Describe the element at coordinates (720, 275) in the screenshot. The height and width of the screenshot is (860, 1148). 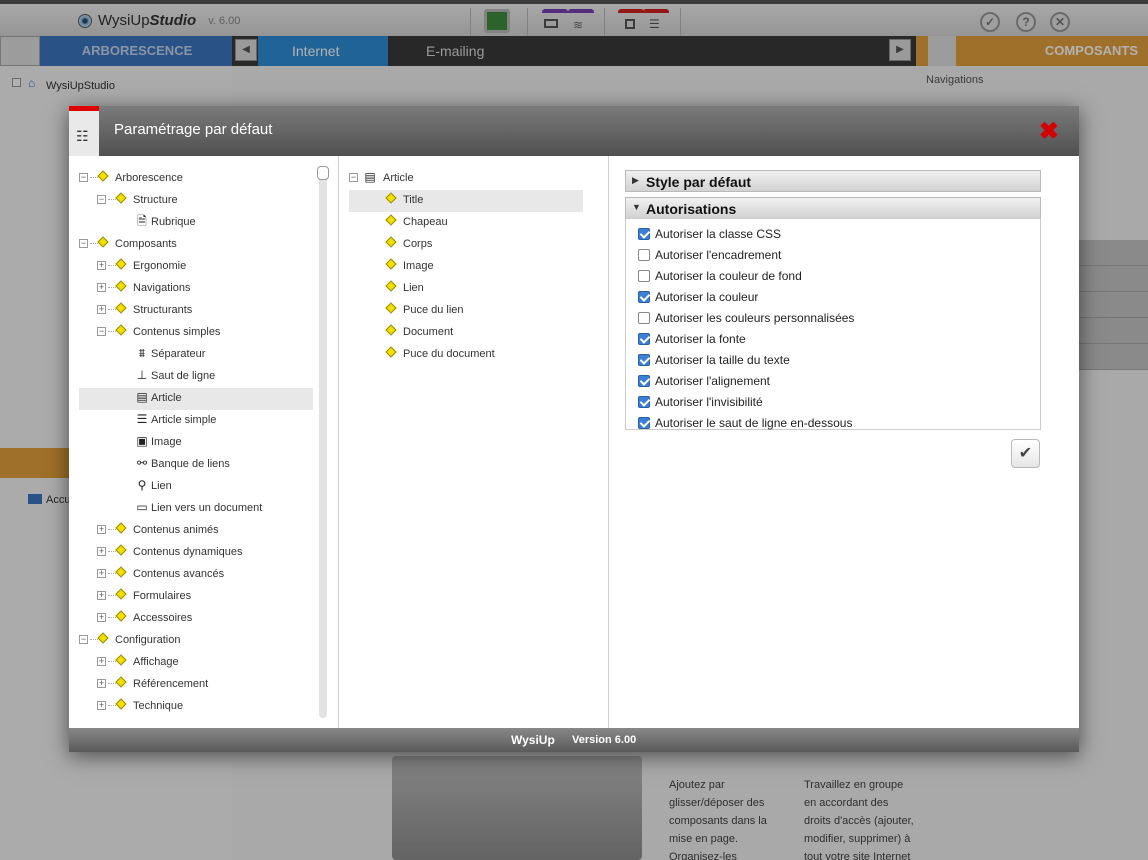
I see `permission-item: Autoriser la couleur de fond` at that location.